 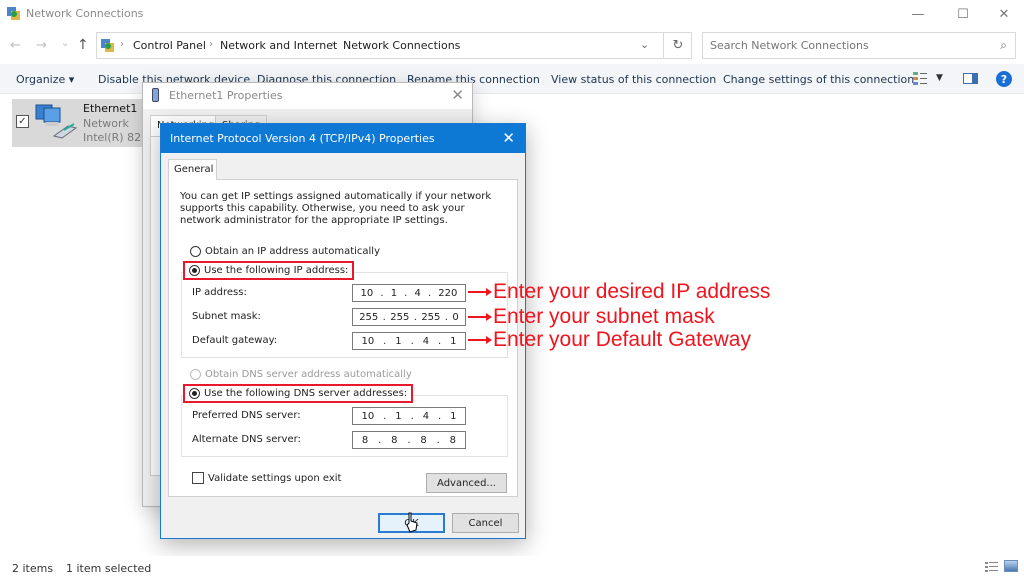 I want to click on status-bar, so click(x=512, y=567).